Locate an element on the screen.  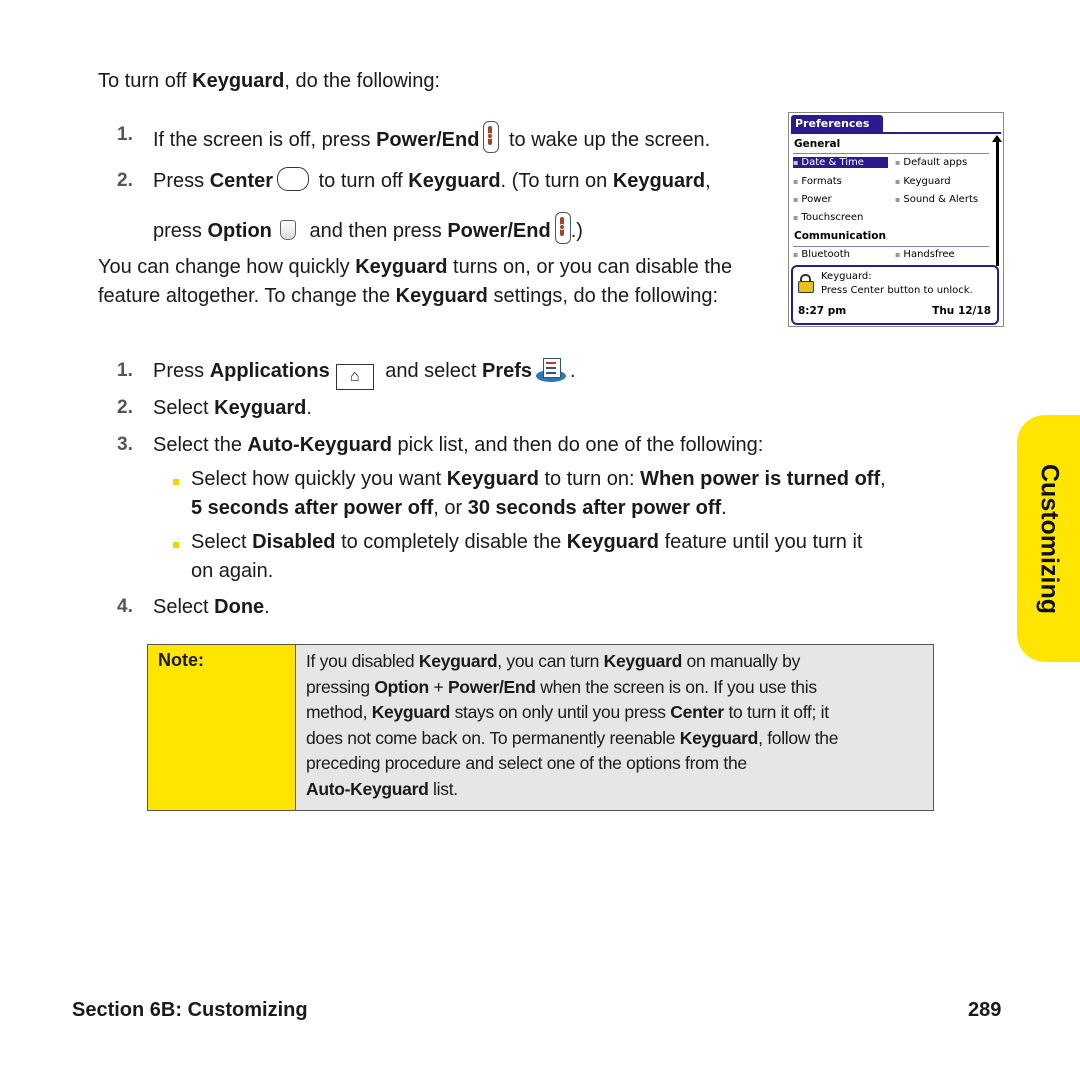
text: to turn on: is located at coordinates (589, 479).